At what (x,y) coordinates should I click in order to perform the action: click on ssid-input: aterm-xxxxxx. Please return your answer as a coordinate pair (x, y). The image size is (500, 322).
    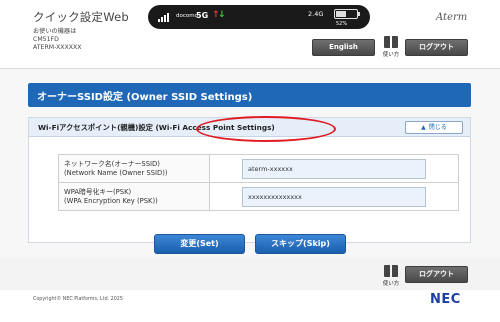
    Looking at the image, I should click on (334, 168).